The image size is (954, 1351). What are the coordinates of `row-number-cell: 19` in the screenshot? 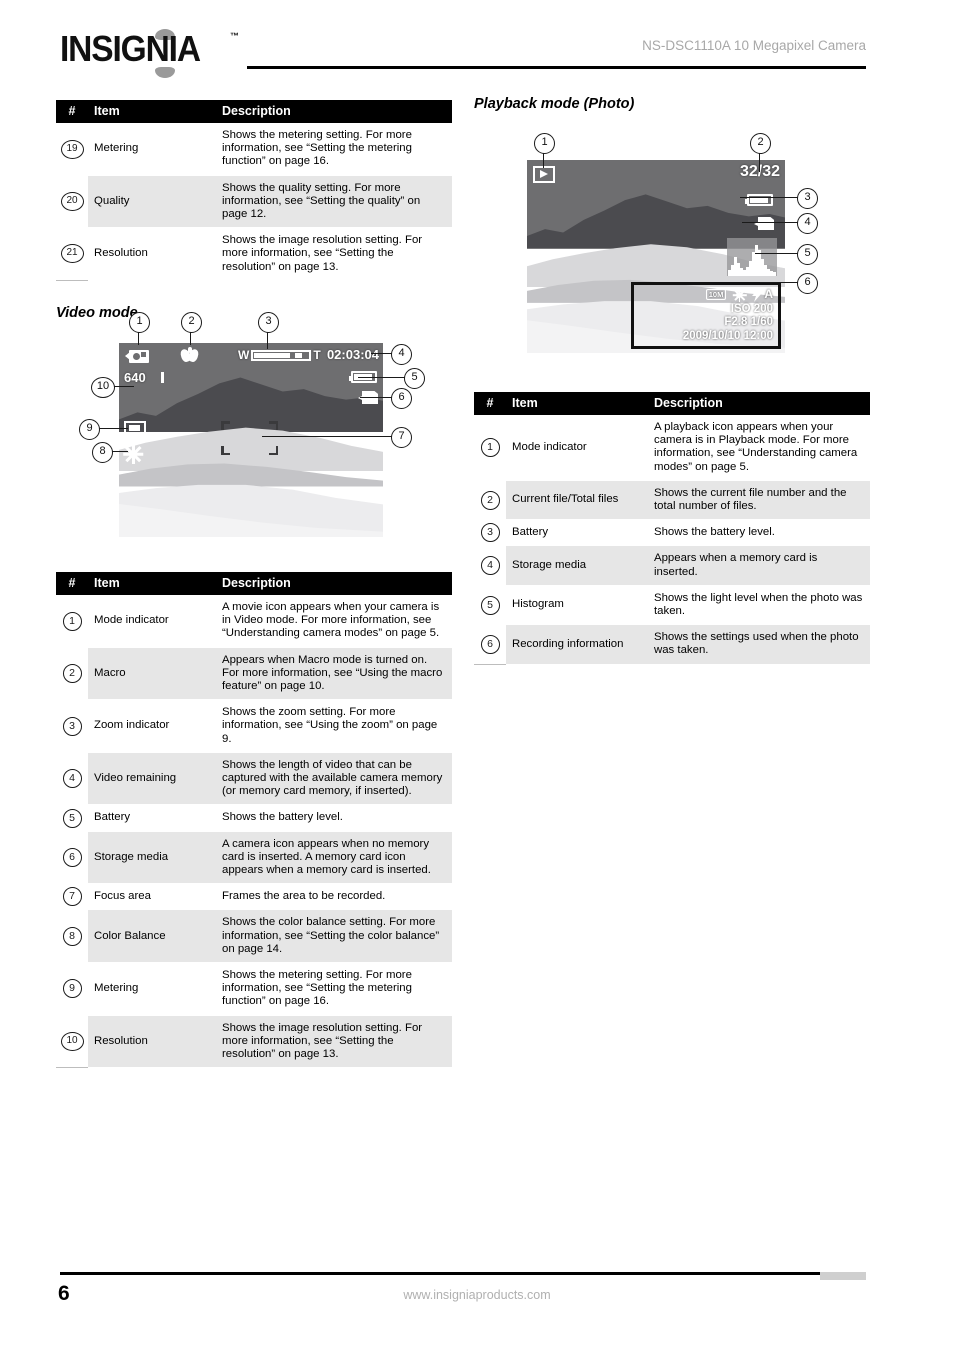 It's located at (72, 149).